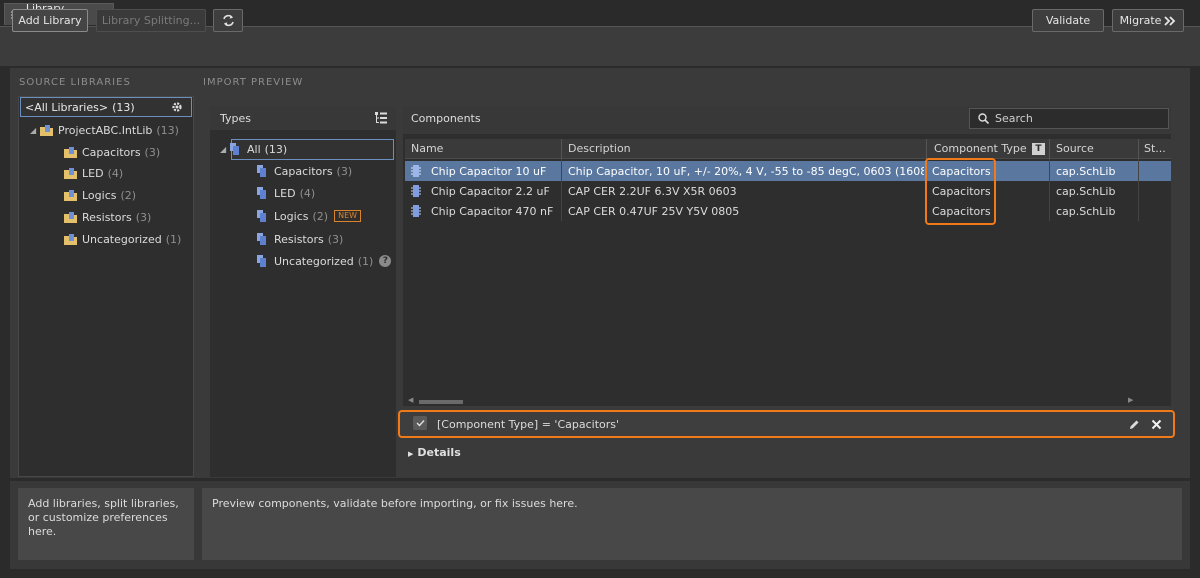 The width and height of the screenshot is (1200, 578). What do you see at coordinates (276, 149) in the screenshot?
I see `all-types-count: (13)` at bounding box center [276, 149].